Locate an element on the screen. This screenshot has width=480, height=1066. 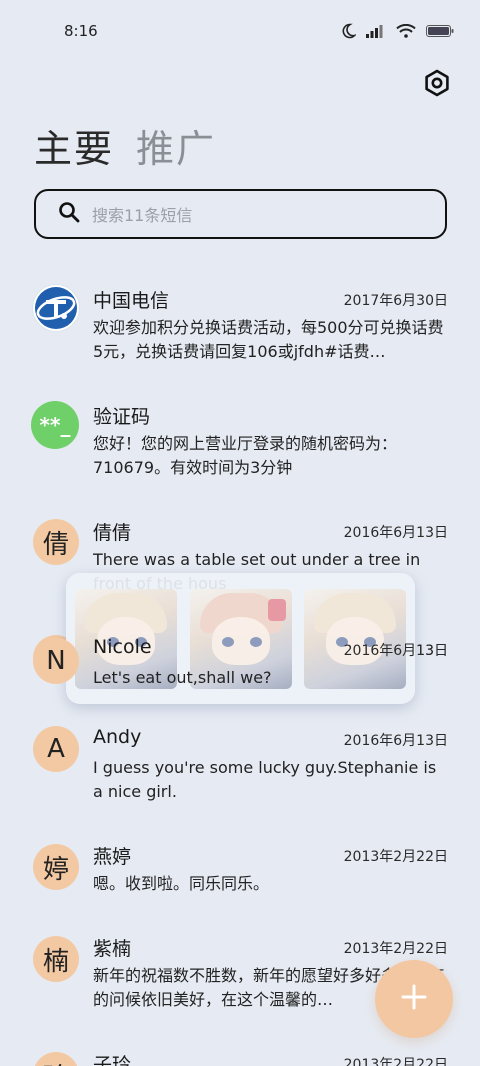
settings-button is located at coordinates (437, 83).